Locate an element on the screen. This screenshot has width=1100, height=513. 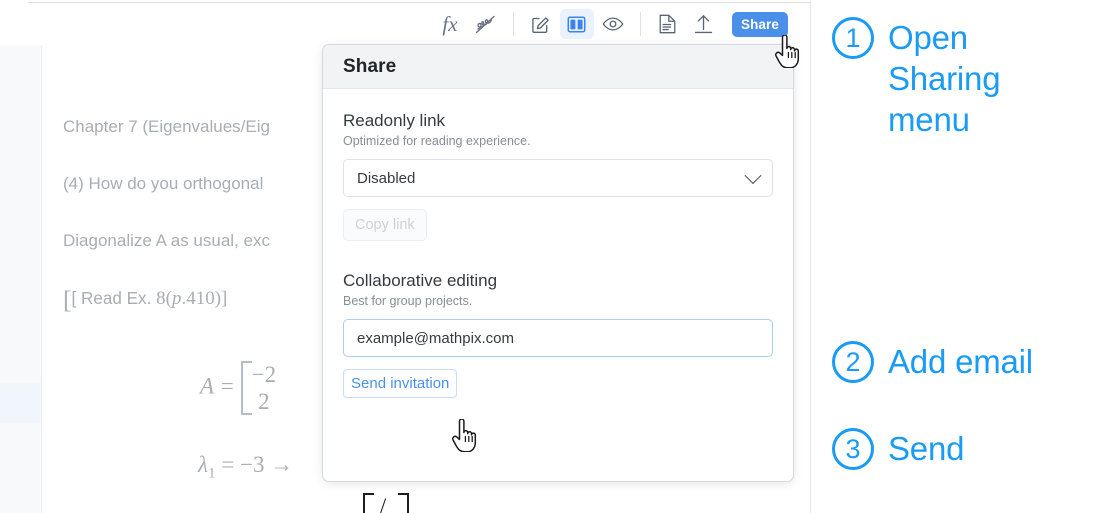
toolbar-group-view is located at coordinates (577, 24).